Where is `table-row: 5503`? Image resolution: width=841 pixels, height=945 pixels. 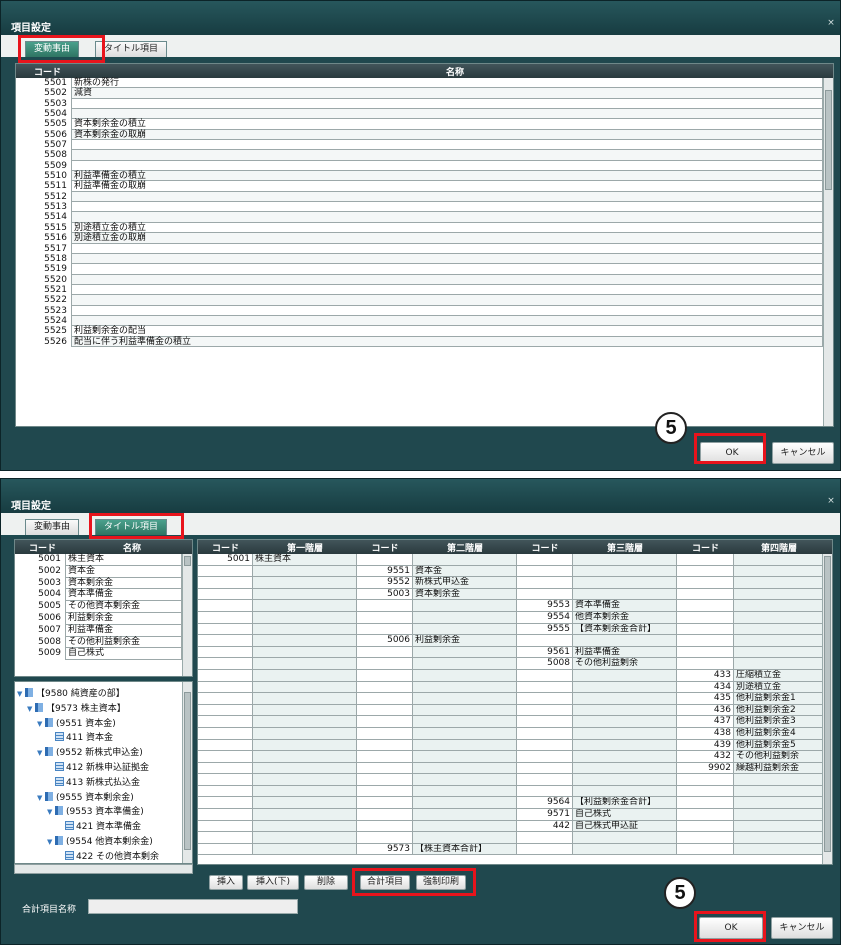
table-row: 5503 is located at coordinates (424, 104).